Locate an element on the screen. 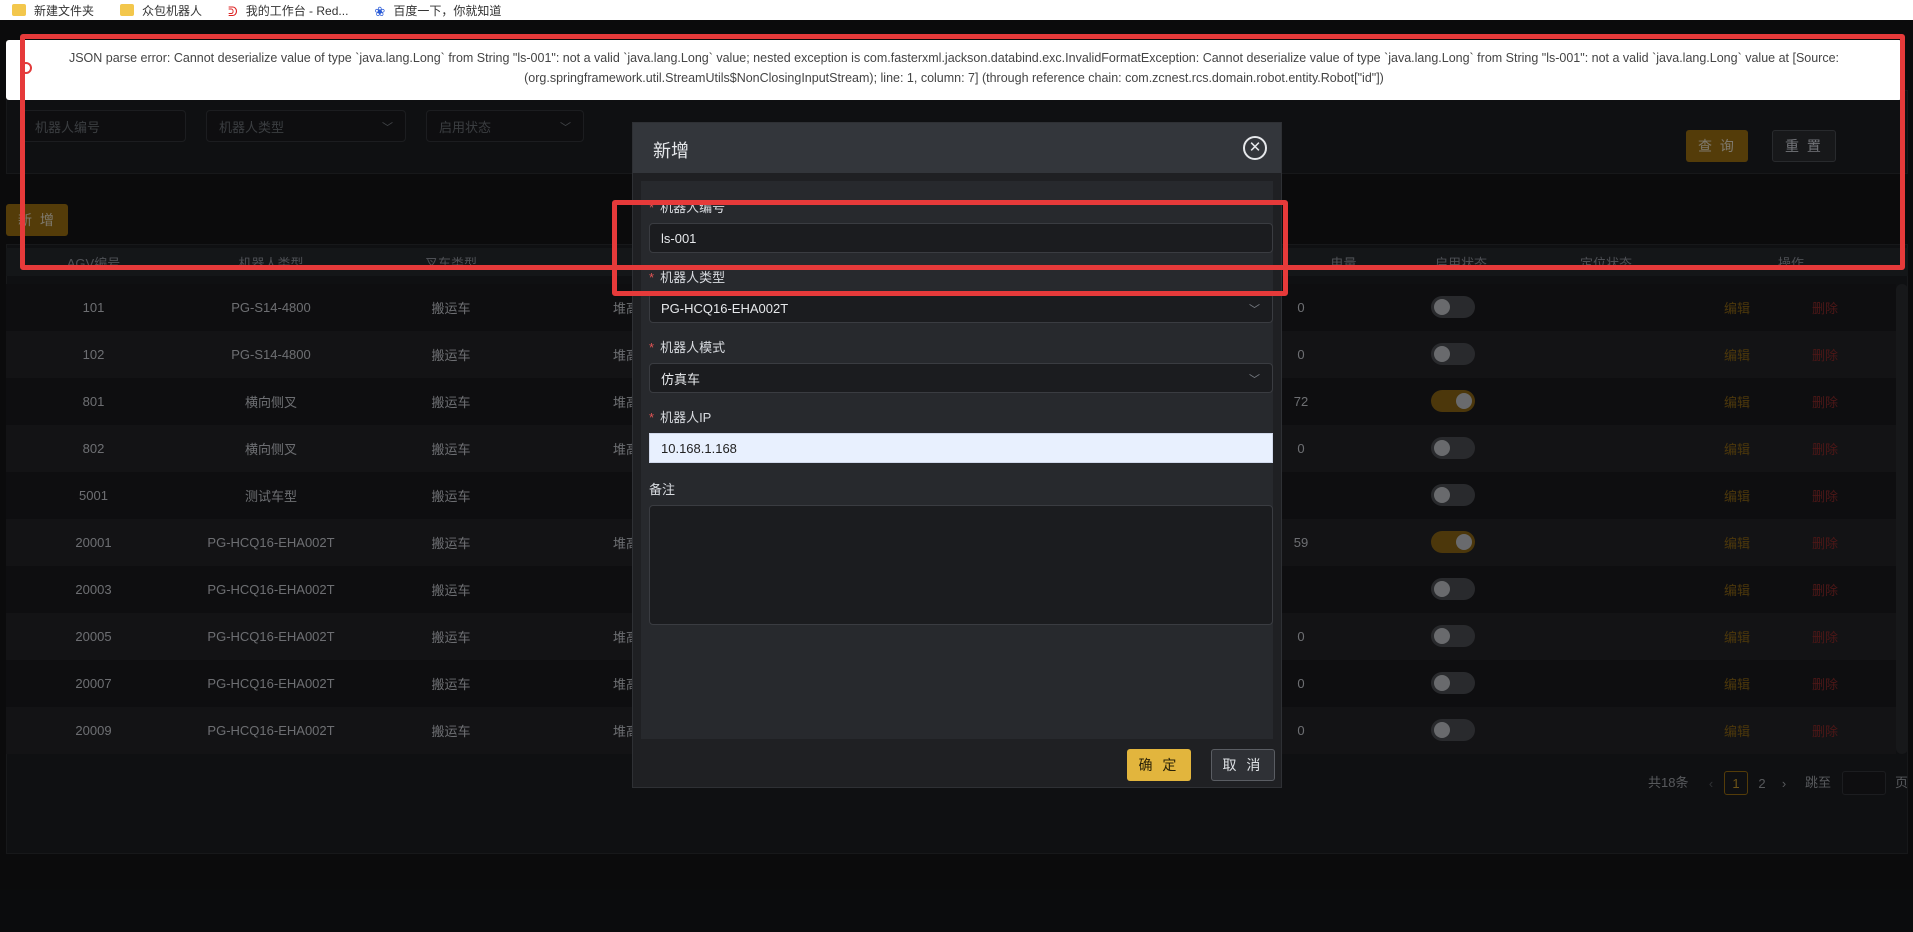 The image size is (1913, 932). remark-label: 备注 is located at coordinates (662, 489).